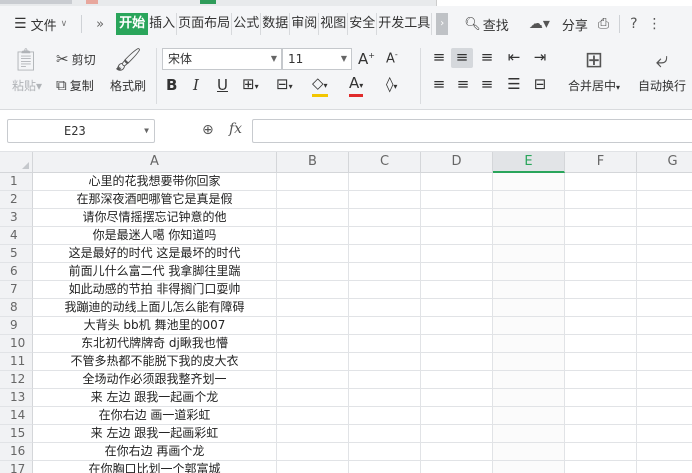 The width and height of the screenshot is (692, 473). I want to click on column-header-c: C, so click(385, 162).